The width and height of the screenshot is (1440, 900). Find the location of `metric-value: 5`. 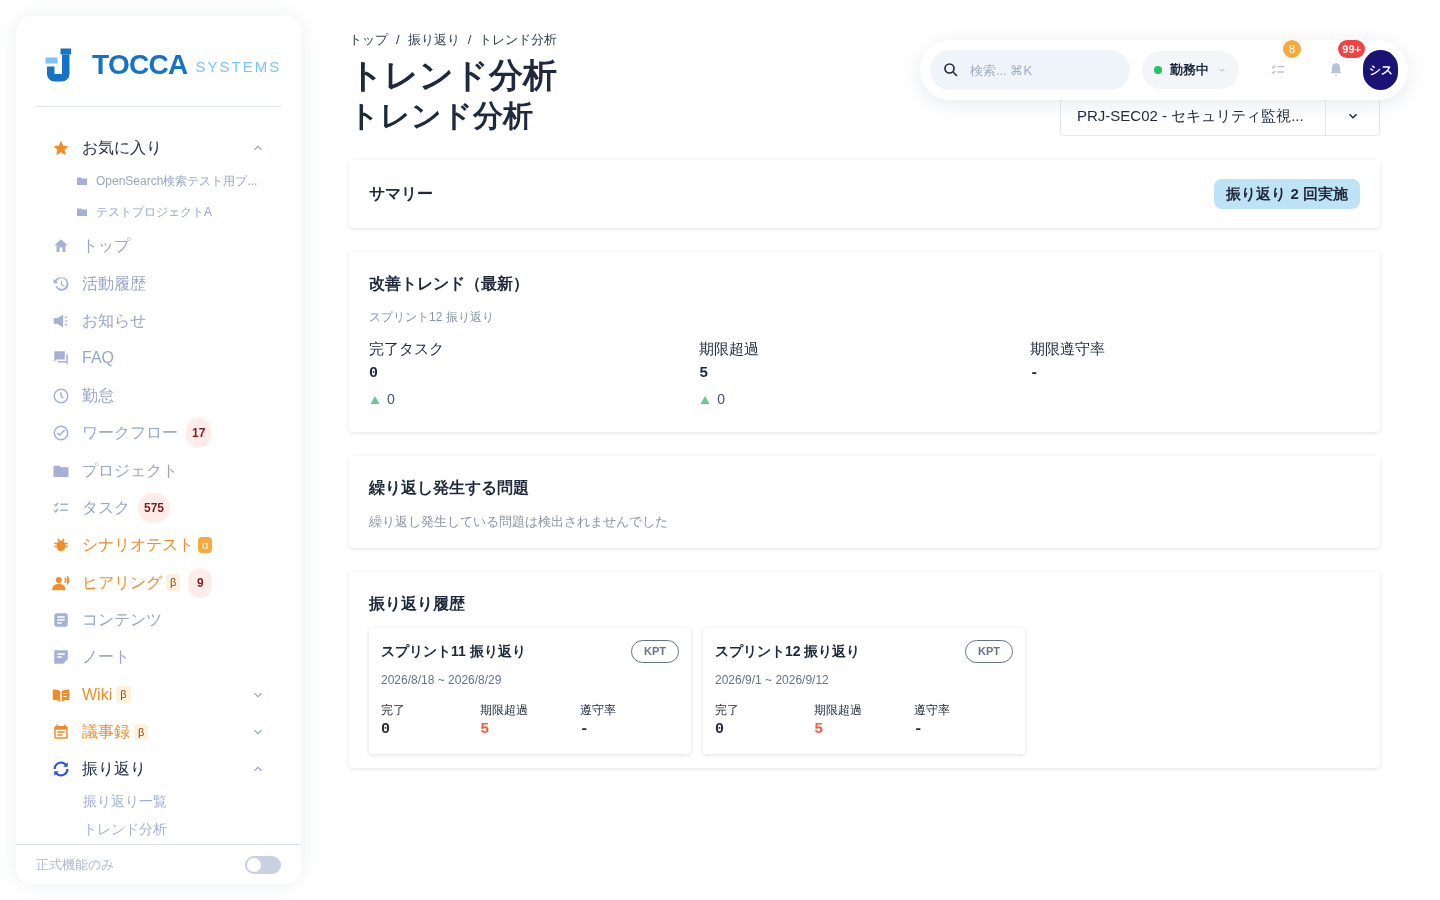

metric-value: 5 is located at coordinates (704, 373).